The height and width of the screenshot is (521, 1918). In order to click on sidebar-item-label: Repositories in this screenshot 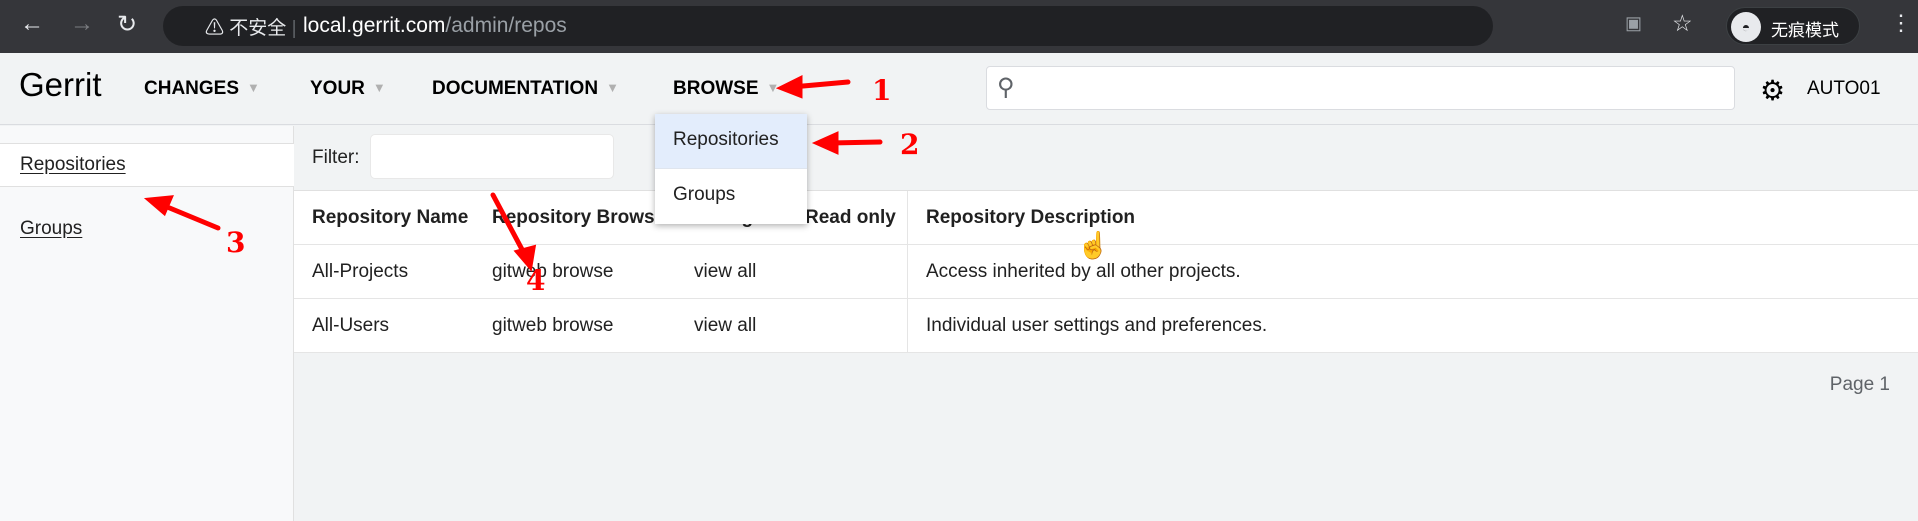, I will do `click(73, 164)`.